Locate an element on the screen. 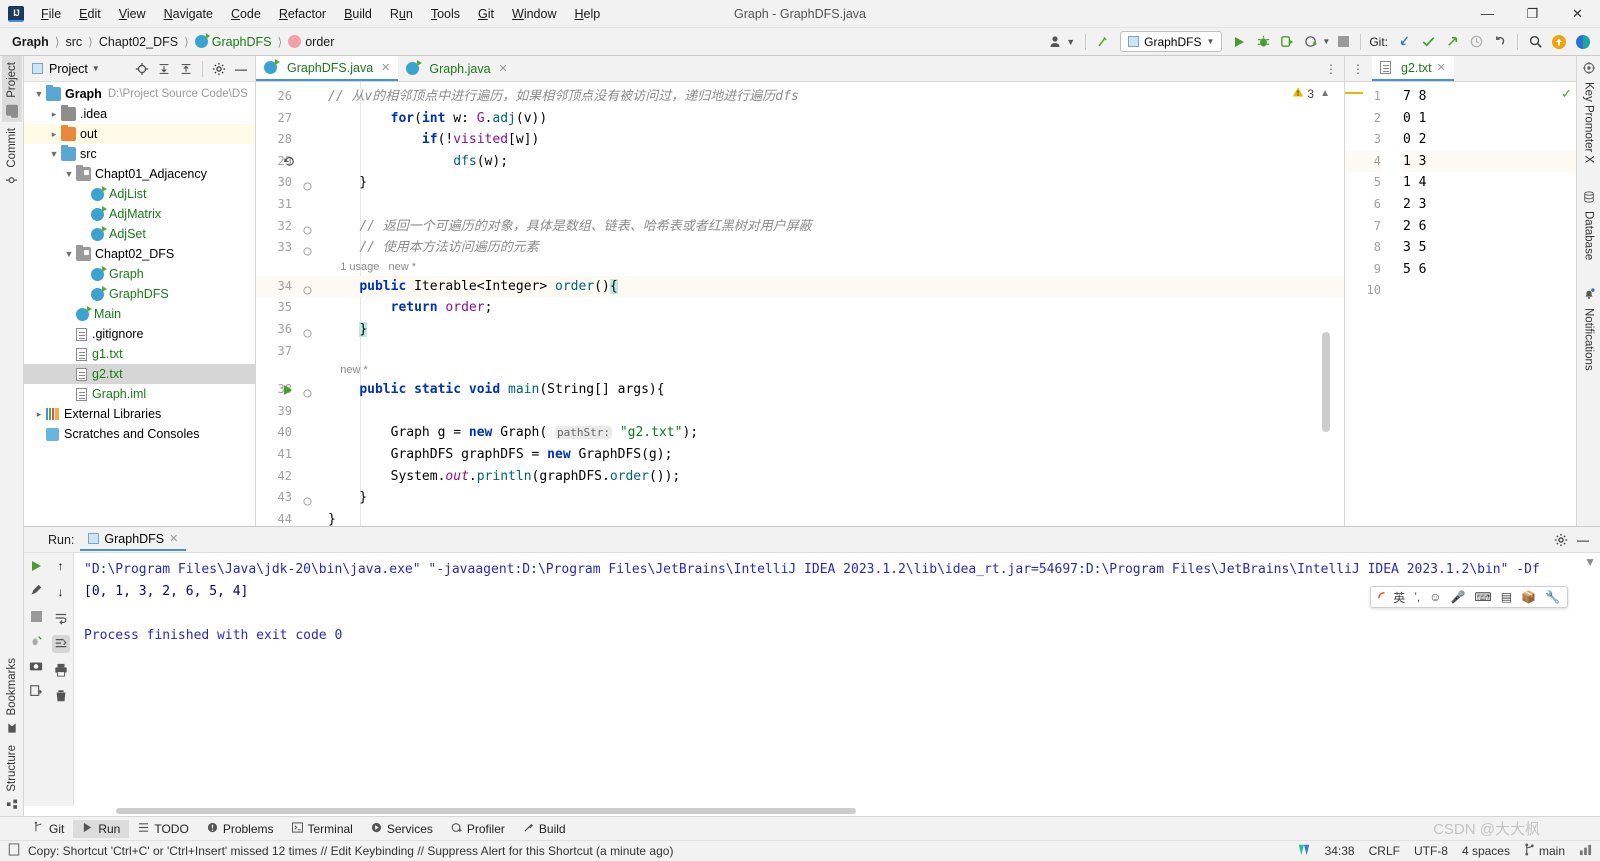  sidebar-item-structure: Structure is located at coordinates (12, 777).